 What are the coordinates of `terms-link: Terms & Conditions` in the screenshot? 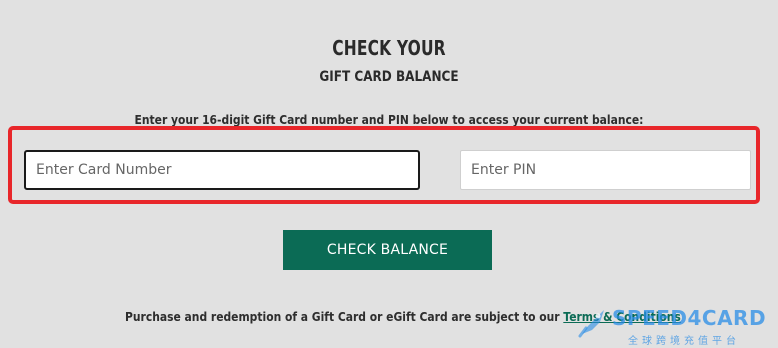 It's located at (622, 316).